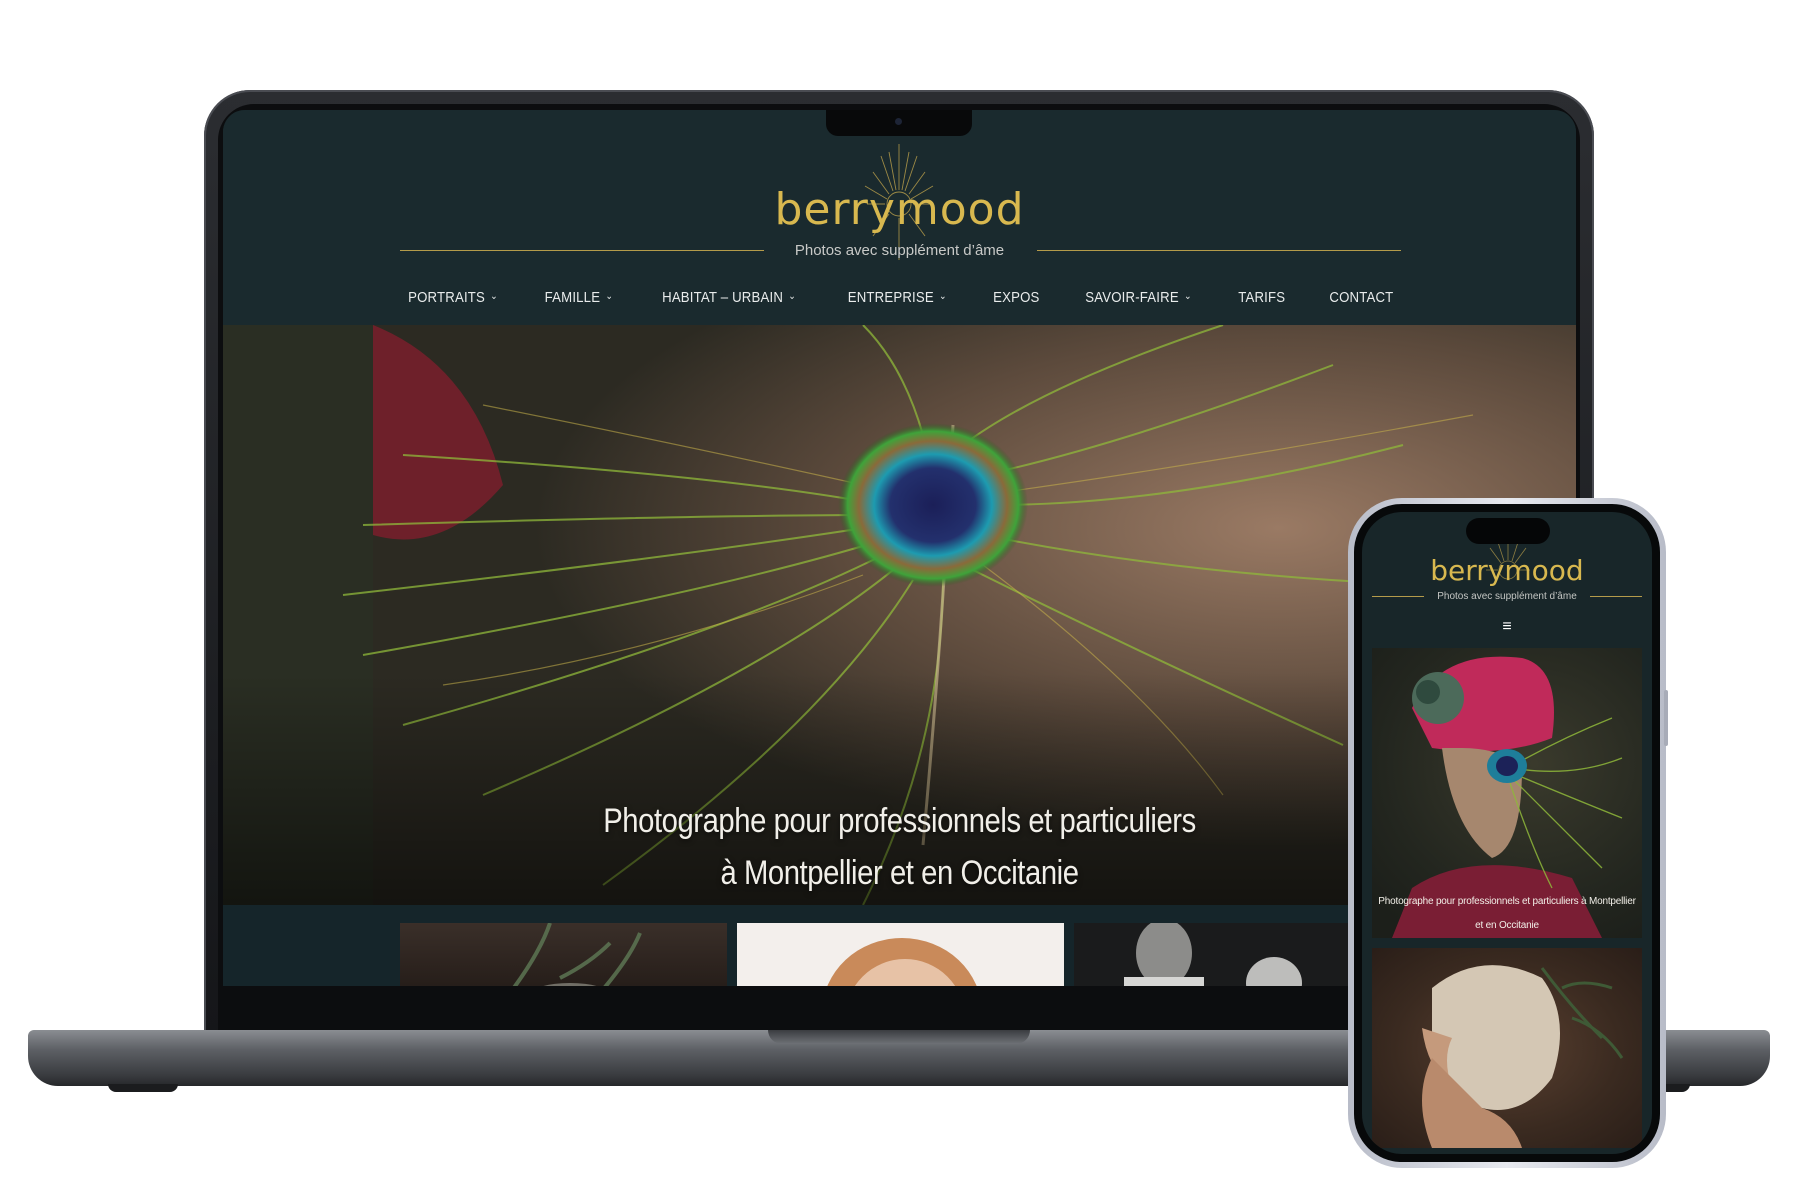  I want to click on nav-item-expos: EXPOS, so click(1016, 297).